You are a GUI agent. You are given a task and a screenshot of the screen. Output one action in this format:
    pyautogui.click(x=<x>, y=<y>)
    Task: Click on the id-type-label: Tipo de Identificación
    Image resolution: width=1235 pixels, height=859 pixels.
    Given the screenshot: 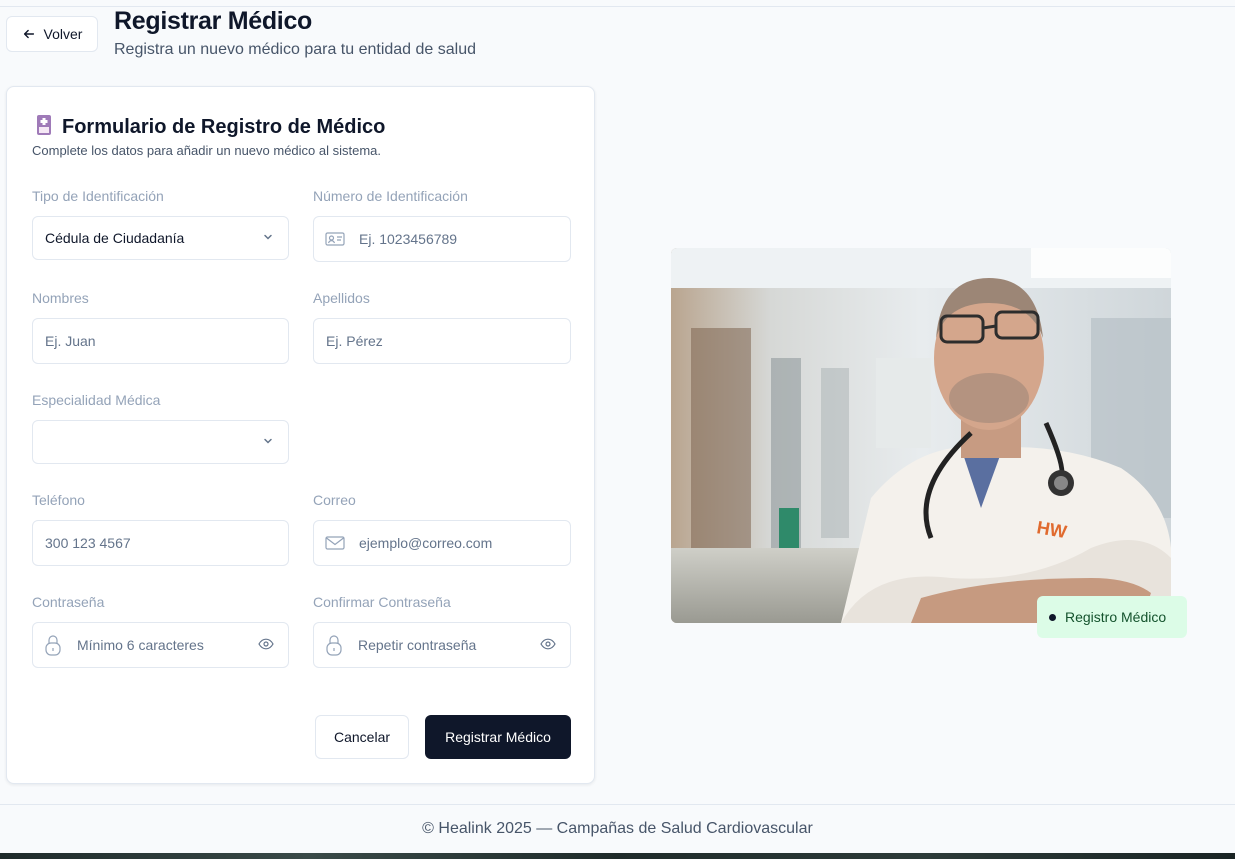 What is the action you would take?
    pyautogui.click(x=98, y=196)
    